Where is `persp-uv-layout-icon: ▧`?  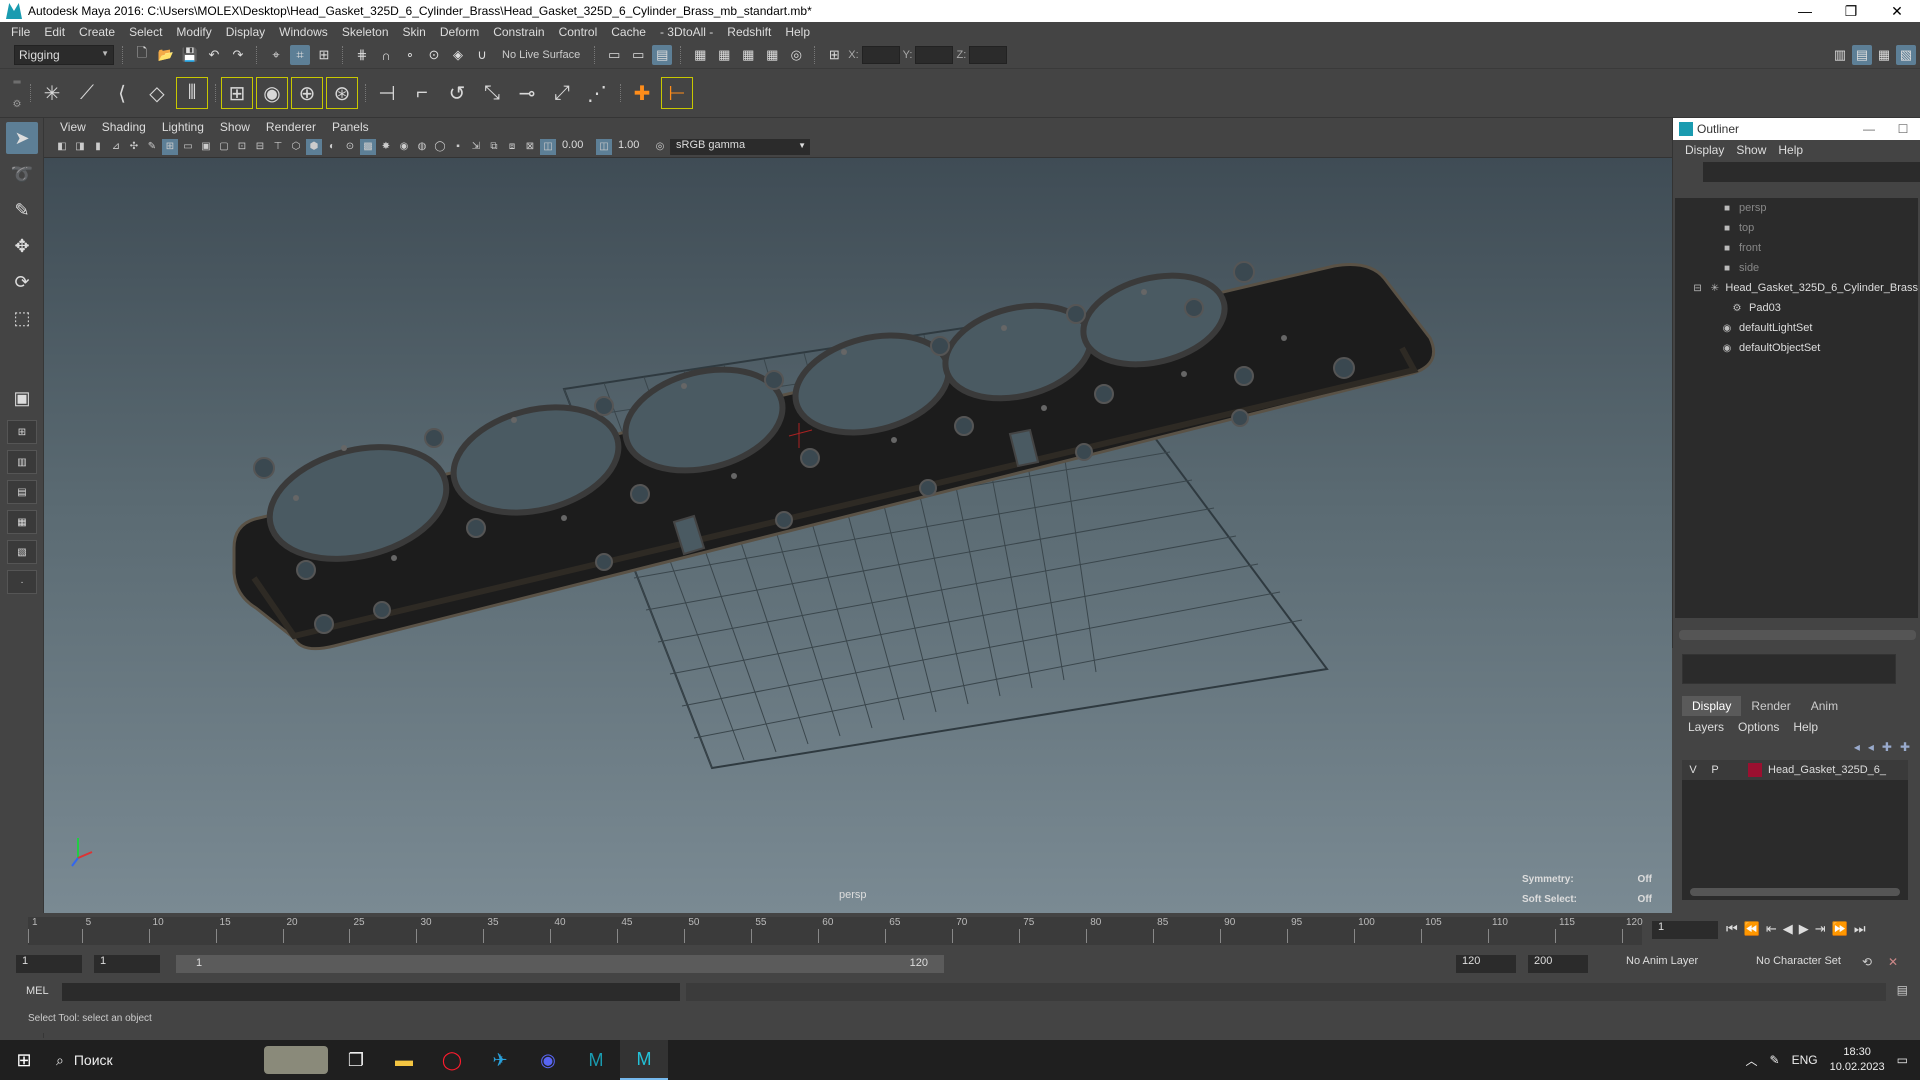
persp-uv-layout-icon: ▧ is located at coordinates (22, 552).